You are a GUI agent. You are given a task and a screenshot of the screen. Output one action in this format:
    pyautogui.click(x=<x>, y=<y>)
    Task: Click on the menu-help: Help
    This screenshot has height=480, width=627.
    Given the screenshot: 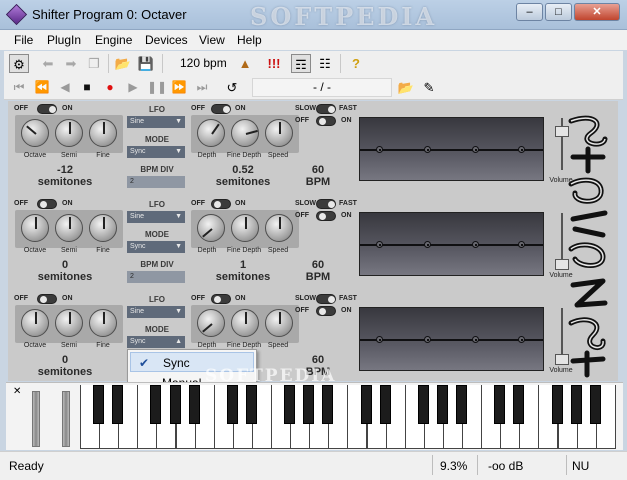 What is the action you would take?
    pyautogui.click(x=249, y=40)
    